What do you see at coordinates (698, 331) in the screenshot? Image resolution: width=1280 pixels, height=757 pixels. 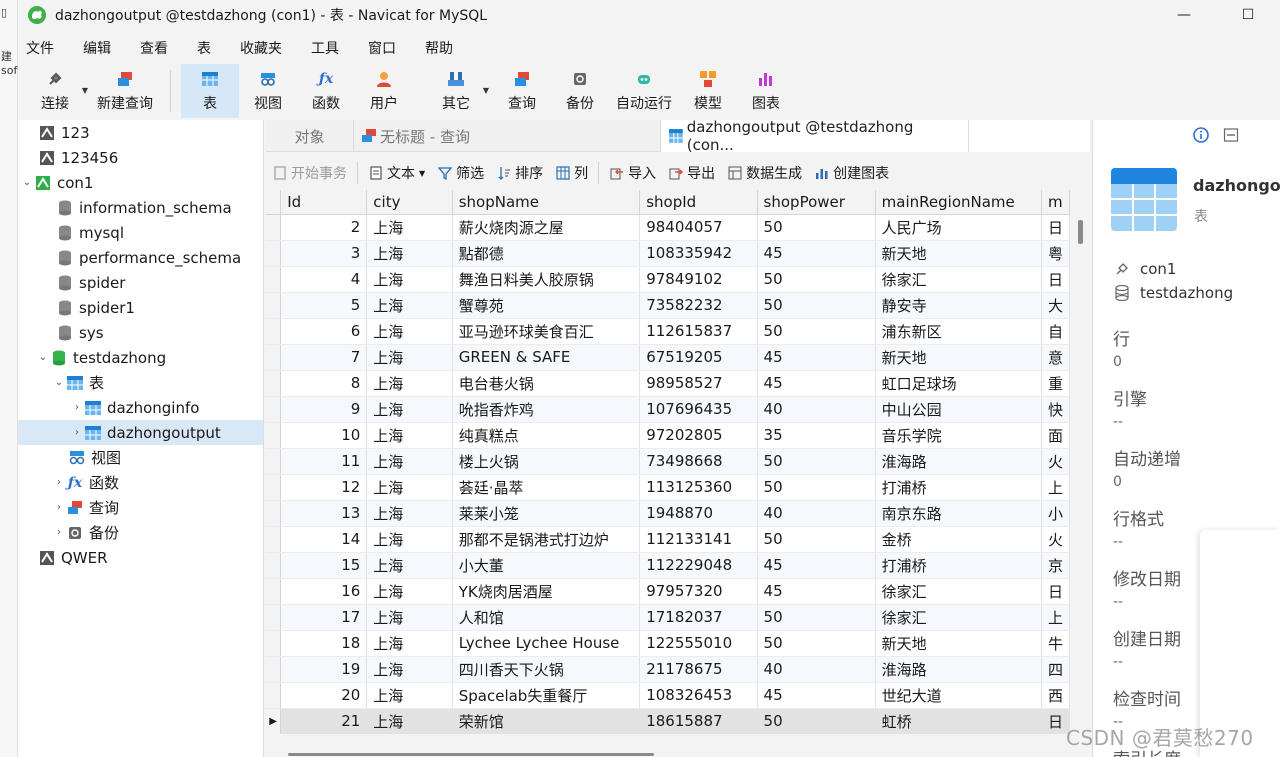 I see `table-cell: 112615837` at bounding box center [698, 331].